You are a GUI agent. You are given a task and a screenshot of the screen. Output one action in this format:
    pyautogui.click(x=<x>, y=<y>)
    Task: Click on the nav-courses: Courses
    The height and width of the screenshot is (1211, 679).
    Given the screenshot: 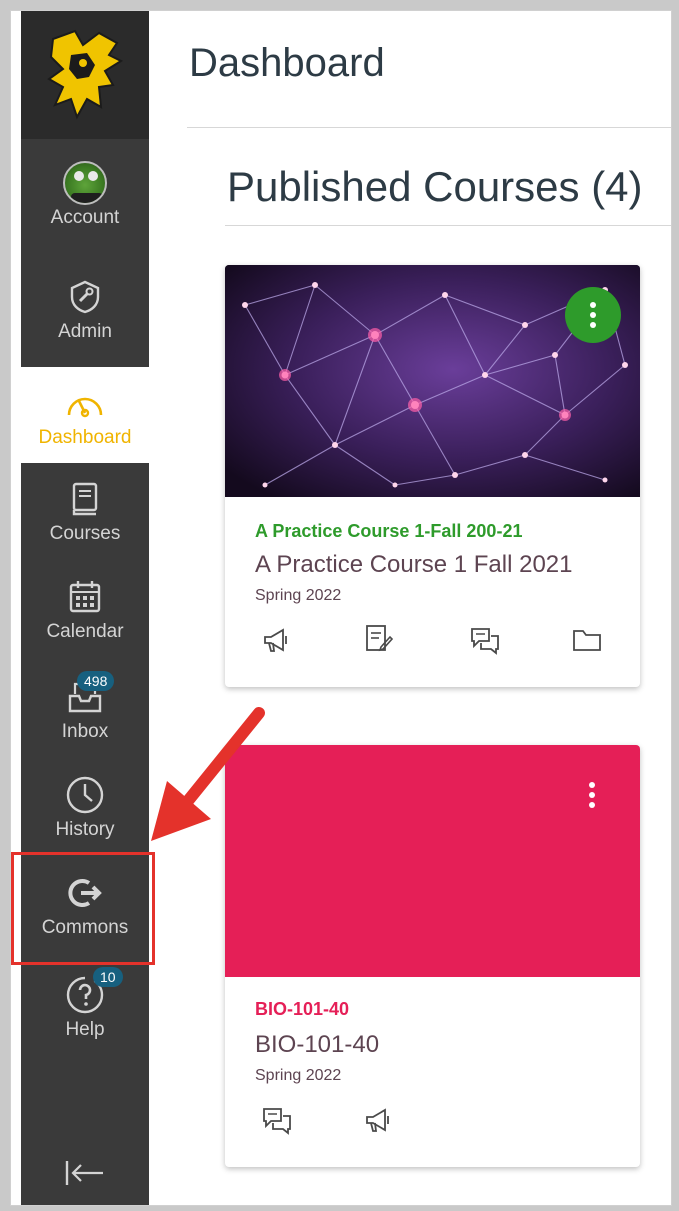 What is the action you would take?
    pyautogui.click(x=85, y=511)
    